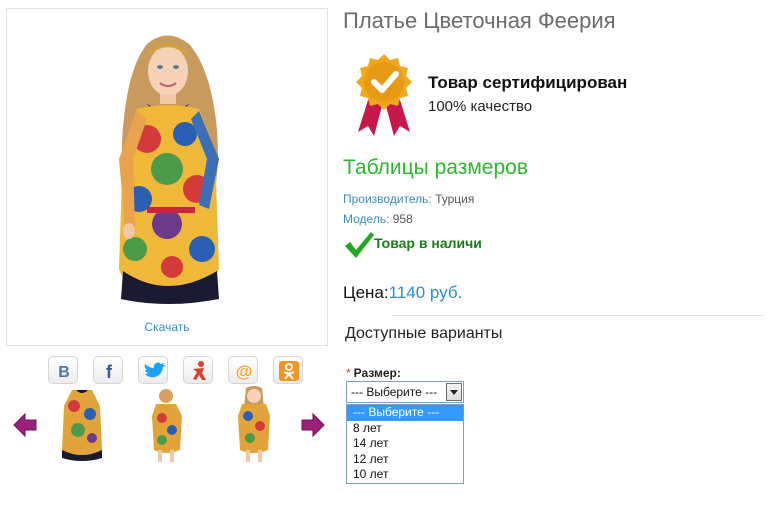 This screenshot has height=529, width=772. What do you see at coordinates (454, 392) in the screenshot?
I see `chevron-down-icon` at bounding box center [454, 392].